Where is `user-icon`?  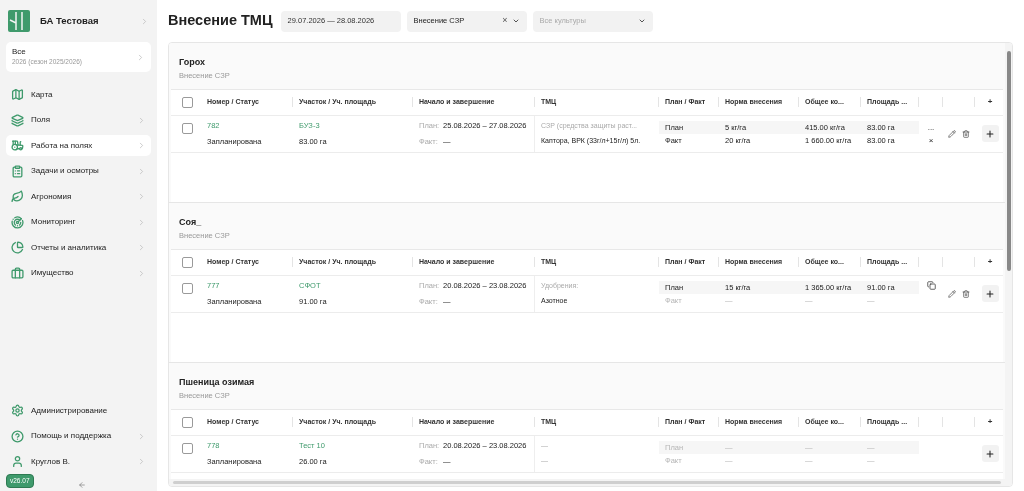
user-icon is located at coordinates (17, 461).